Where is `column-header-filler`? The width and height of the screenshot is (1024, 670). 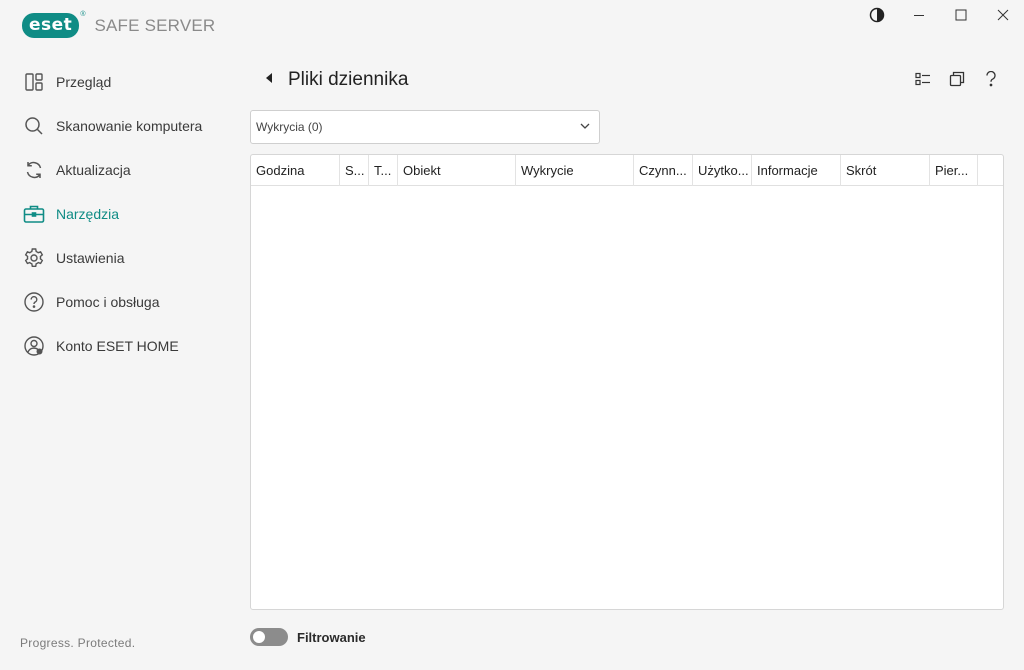 column-header-filler is located at coordinates (990, 170).